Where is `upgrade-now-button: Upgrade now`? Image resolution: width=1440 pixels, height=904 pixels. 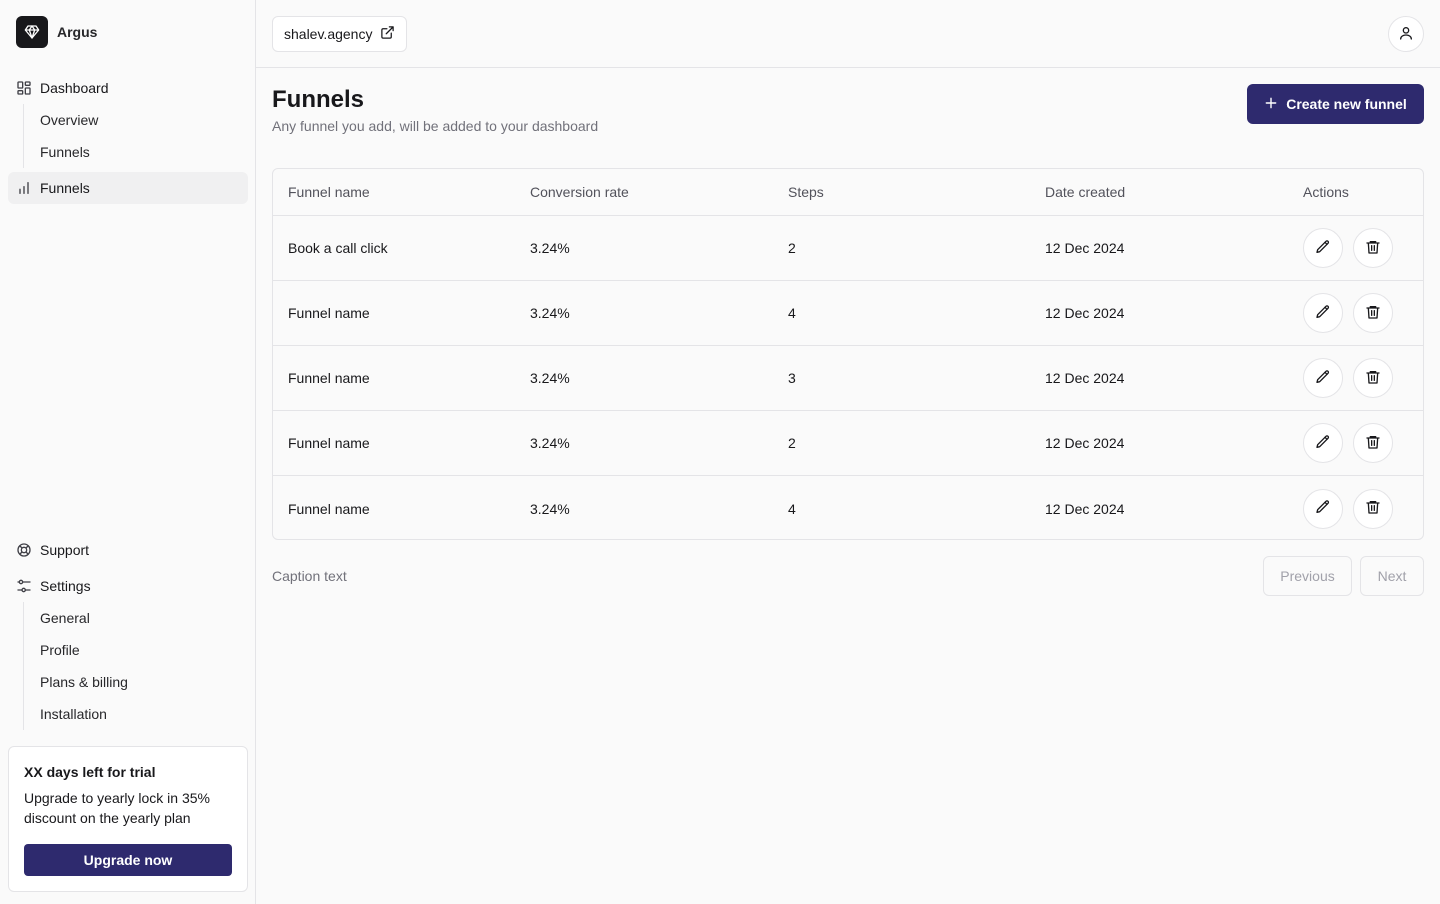
upgrade-now-button: Upgrade now is located at coordinates (128, 860).